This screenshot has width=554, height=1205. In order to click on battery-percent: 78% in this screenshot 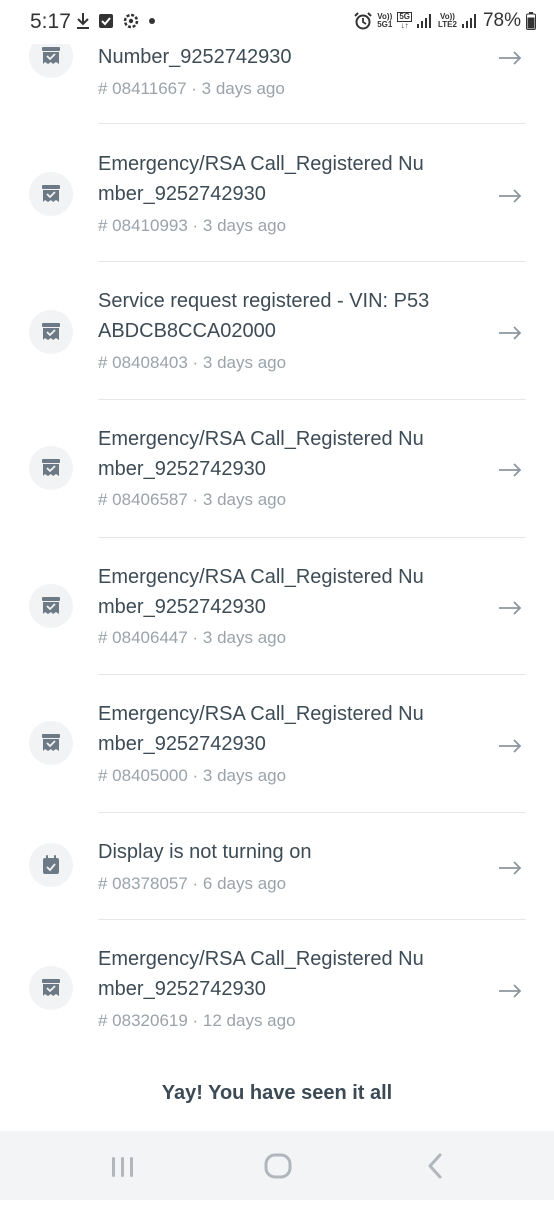, I will do `click(501, 20)`.